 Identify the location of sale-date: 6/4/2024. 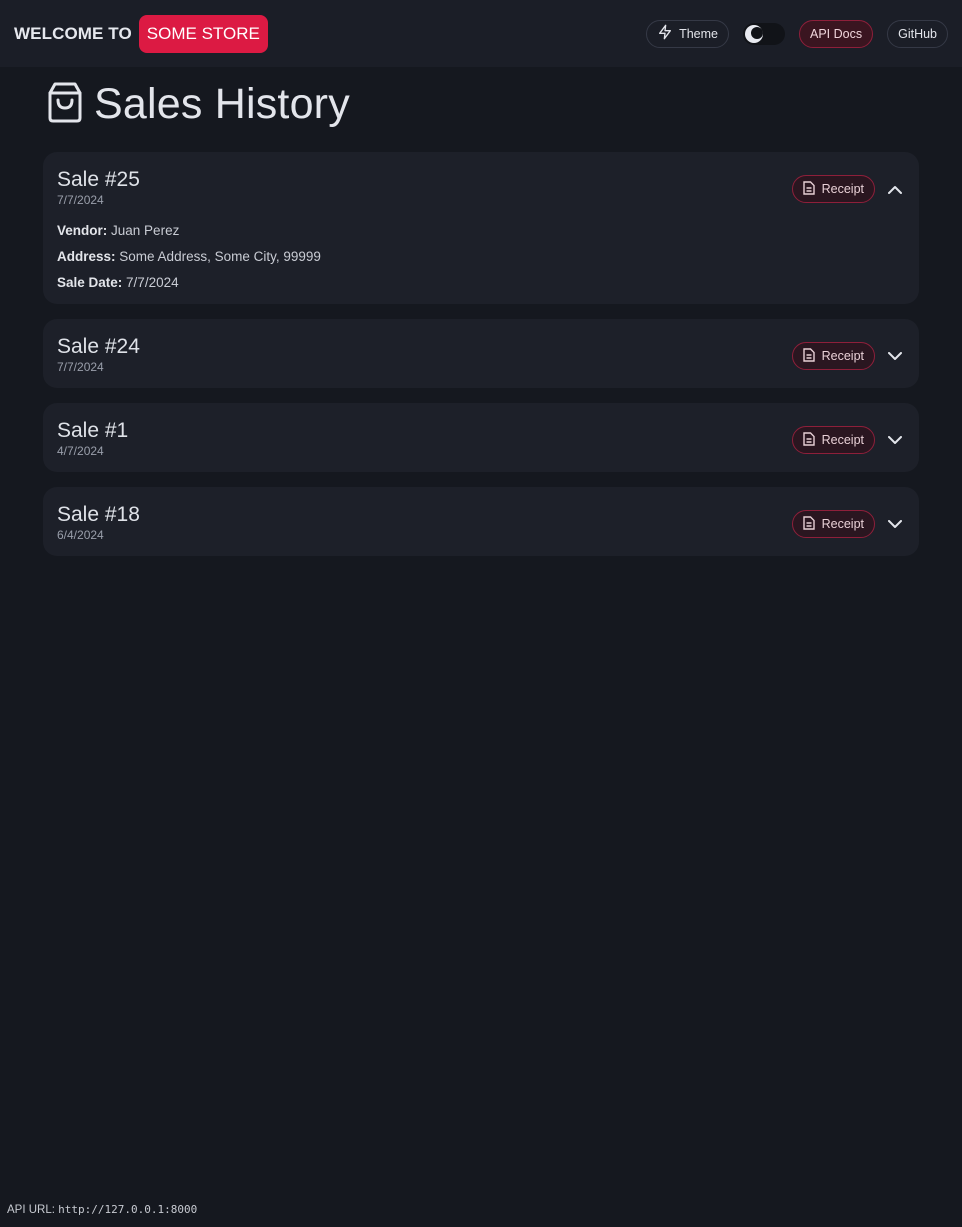
(80, 535).